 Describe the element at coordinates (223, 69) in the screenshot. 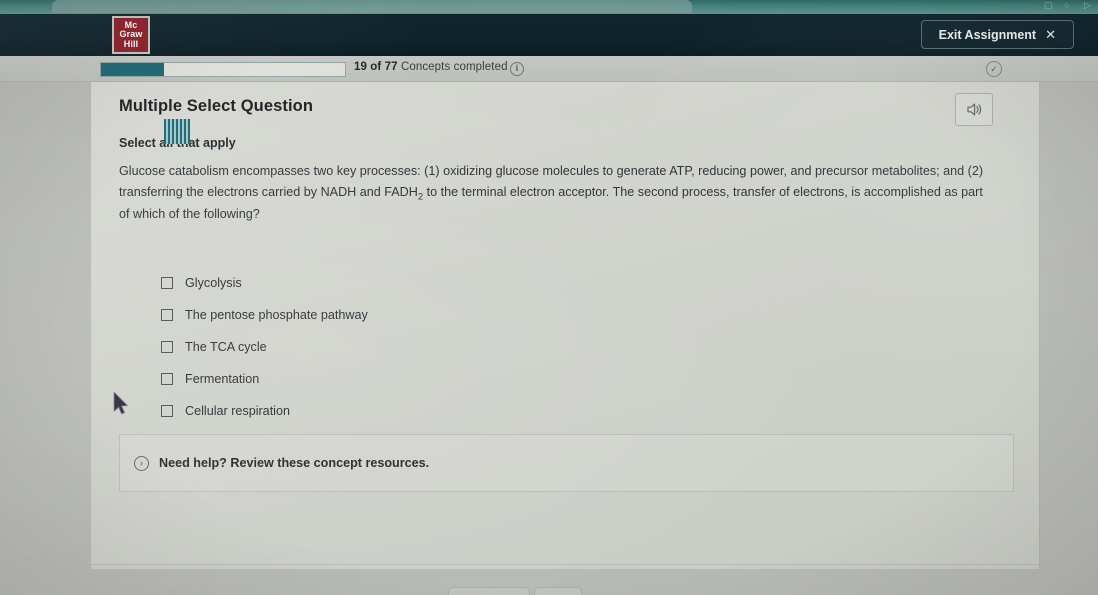

I see `progress-bar` at that location.